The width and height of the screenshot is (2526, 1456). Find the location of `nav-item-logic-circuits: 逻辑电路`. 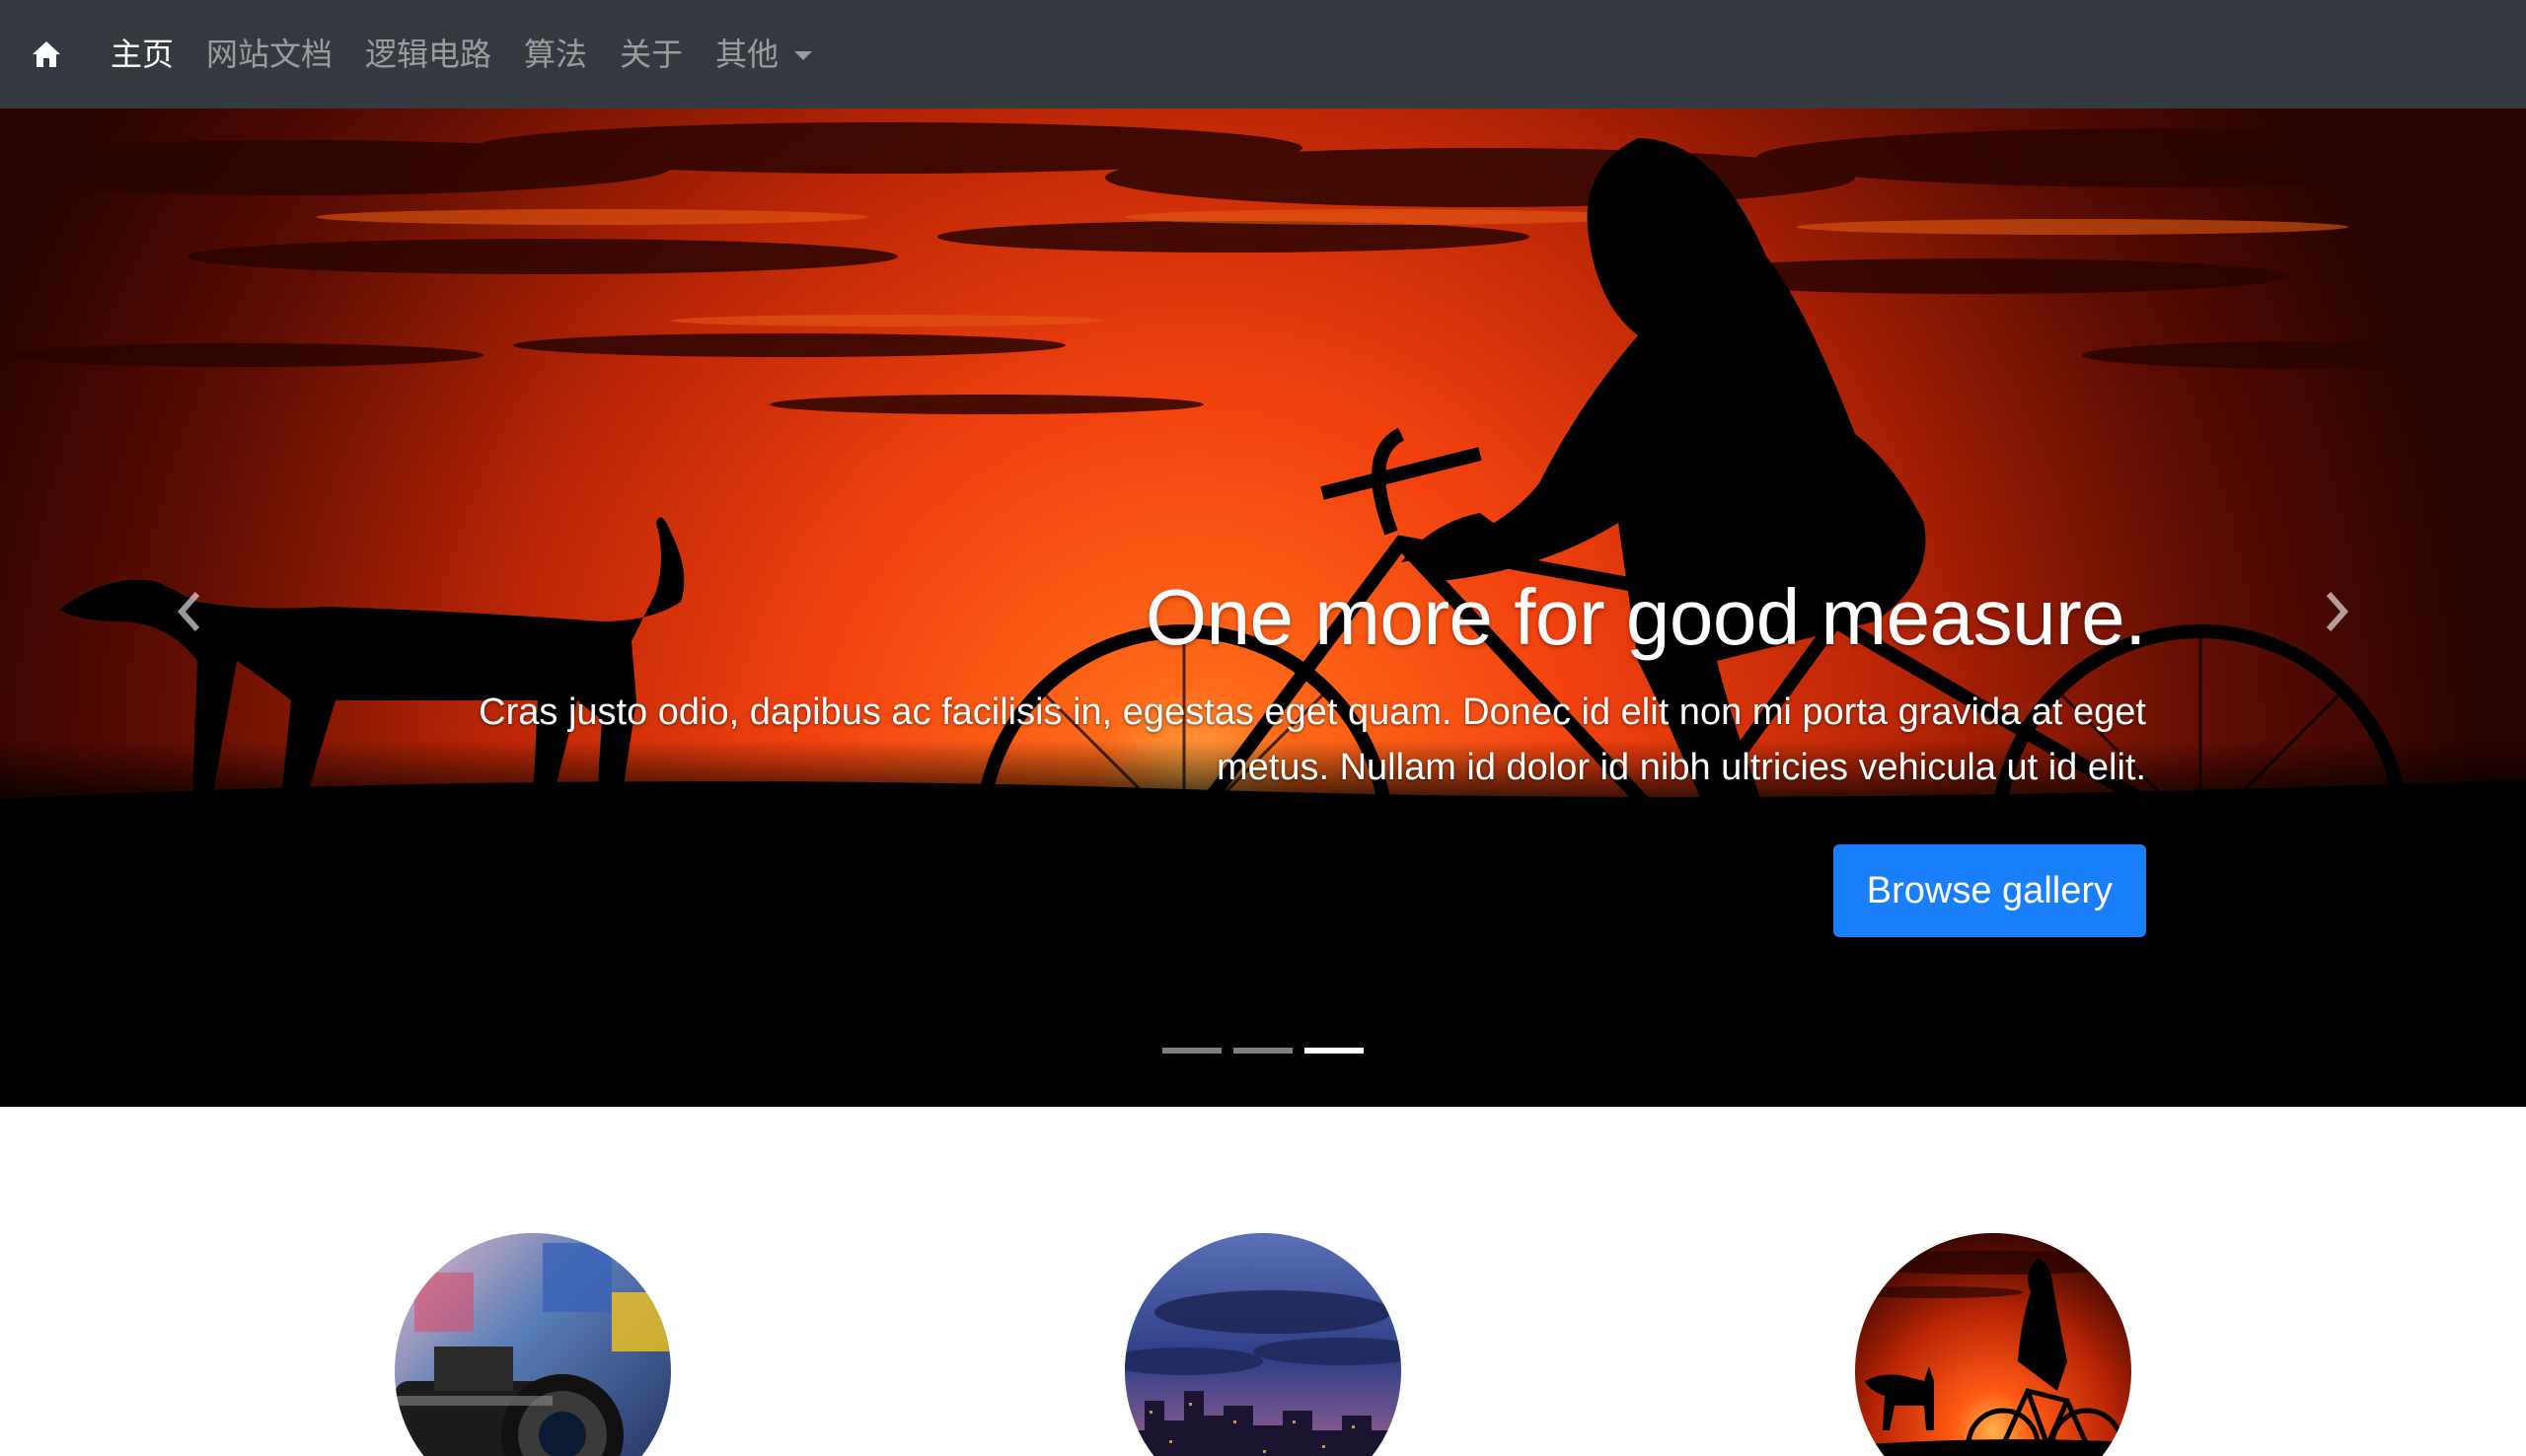

nav-item-logic-circuits: 逻辑电路 is located at coordinates (428, 54).